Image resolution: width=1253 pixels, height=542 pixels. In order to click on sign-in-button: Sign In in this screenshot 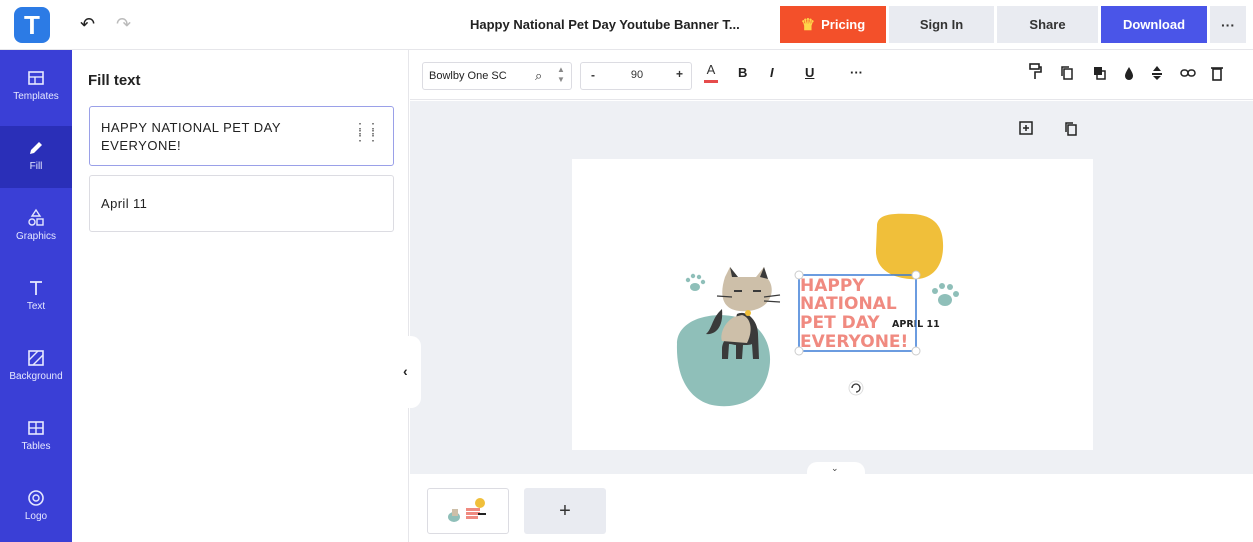, I will do `click(941, 24)`.